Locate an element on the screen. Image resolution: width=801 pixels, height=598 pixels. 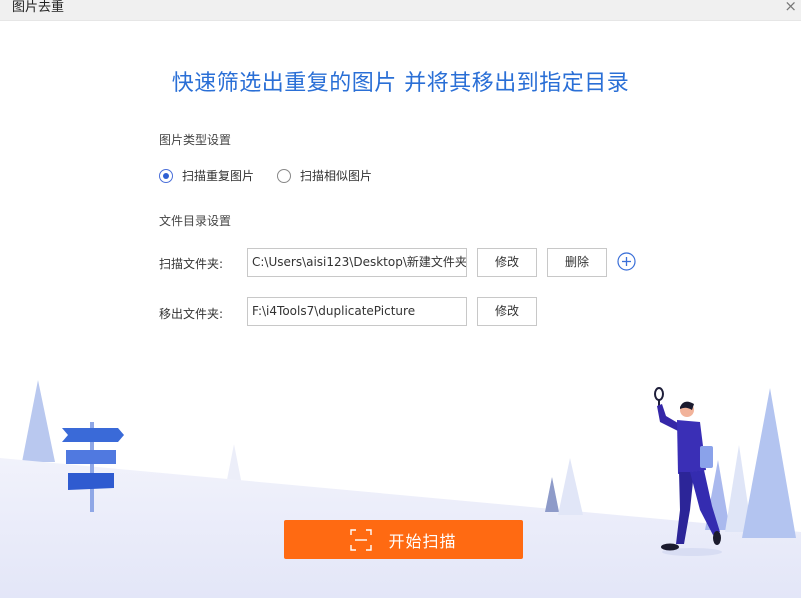
image-type-section-label: 图片类型设置 is located at coordinates (195, 140).